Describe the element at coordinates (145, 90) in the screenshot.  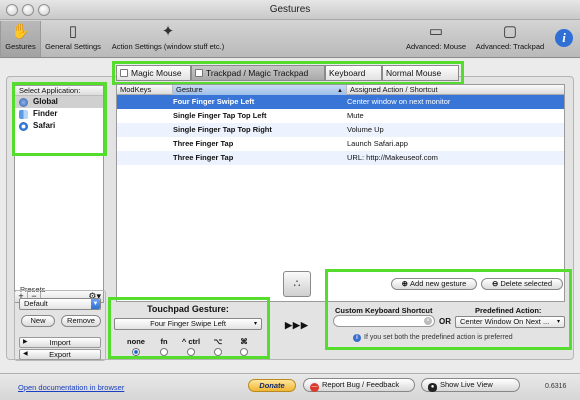
I see `col-modkeys: ModKeys` at that location.